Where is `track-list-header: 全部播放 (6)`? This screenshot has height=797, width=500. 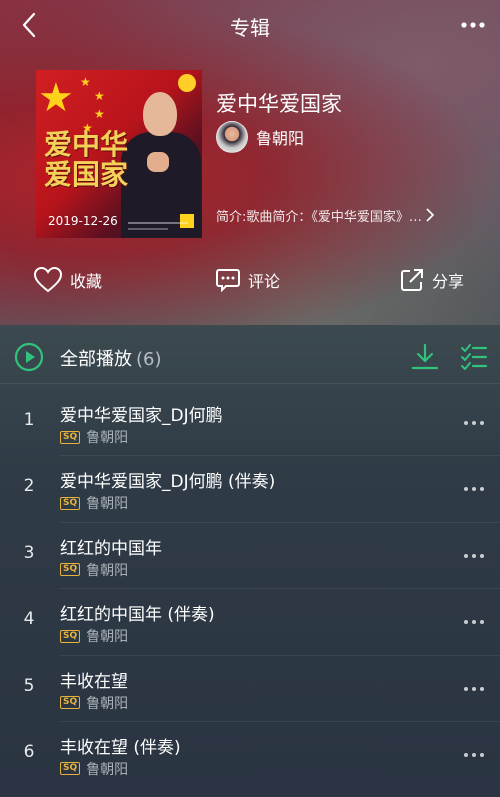 track-list-header: 全部播放 (6) is located at coordinates (250, 357).